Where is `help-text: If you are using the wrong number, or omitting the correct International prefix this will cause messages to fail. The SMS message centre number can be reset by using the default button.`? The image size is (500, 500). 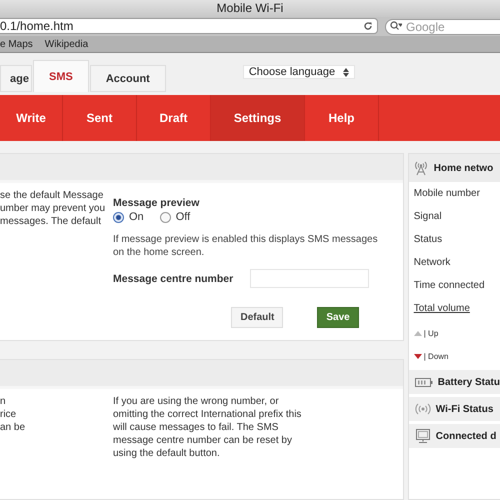 help-text: If you are using the wrong number, or omitting the correct International prefix this will cause messages to fail. The SMS message centre number can be reset by using the default button. is located at coordinates (207, 428).